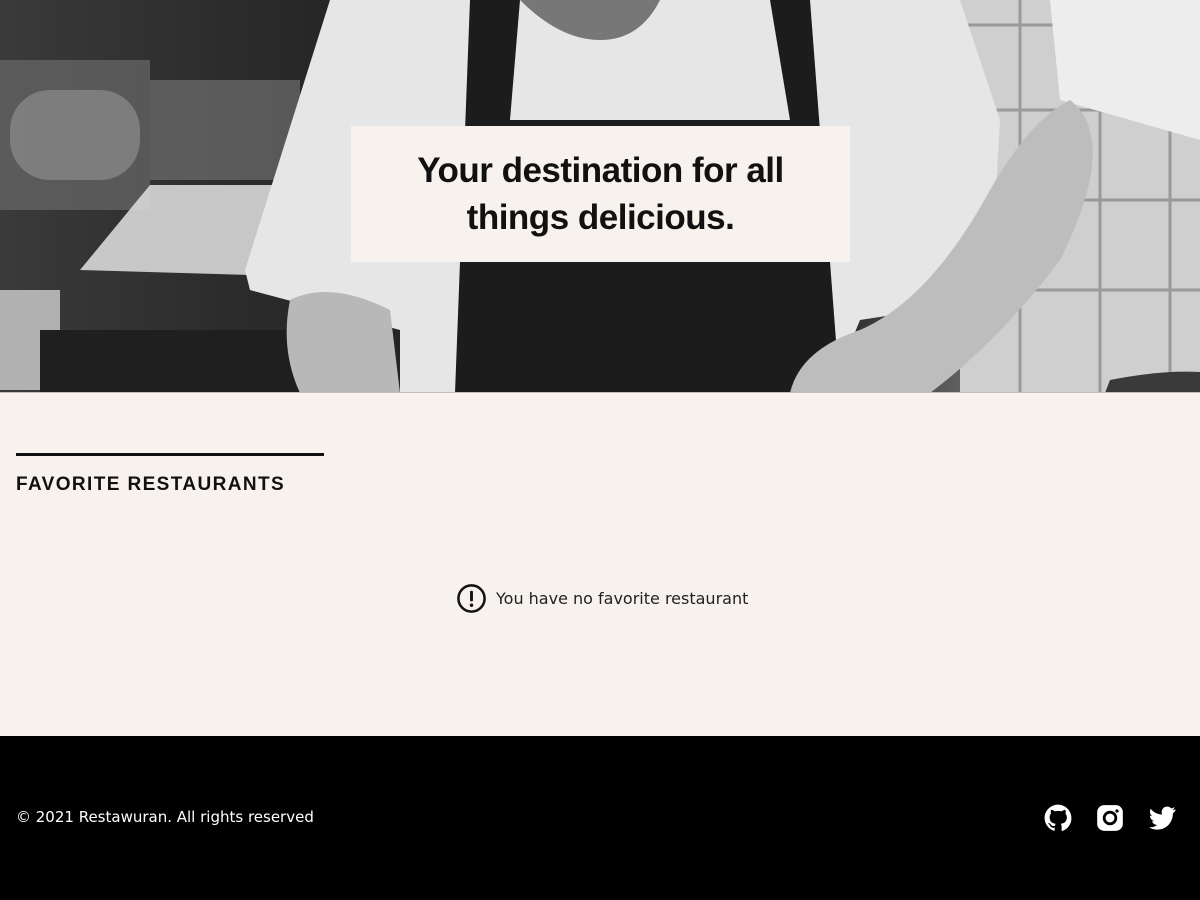 The image size is (1200, 900). I want to click on empty-state: You have no favorite restaurant, so click(602, 598).